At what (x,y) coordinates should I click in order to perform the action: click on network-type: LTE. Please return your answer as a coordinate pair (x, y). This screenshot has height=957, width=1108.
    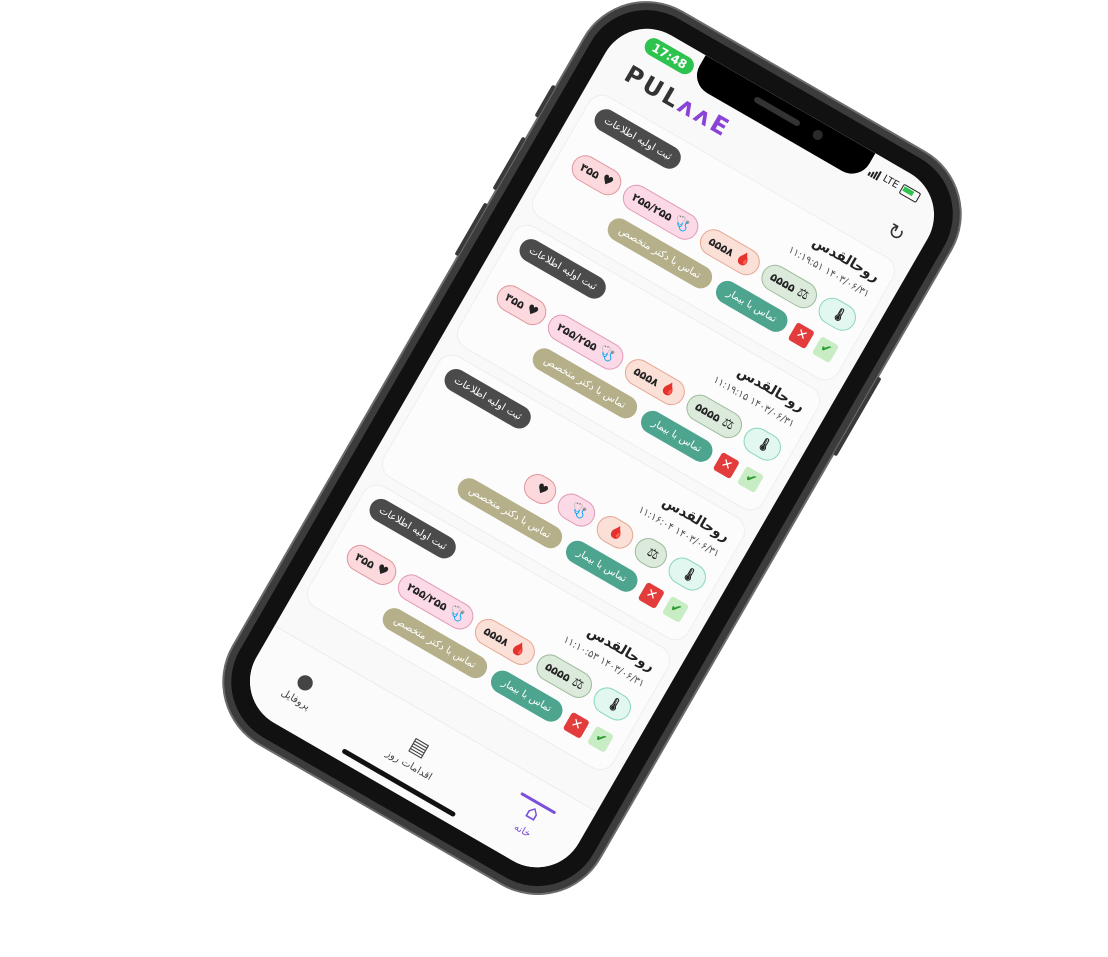
    Looking at the image, I should click on (890, 182).